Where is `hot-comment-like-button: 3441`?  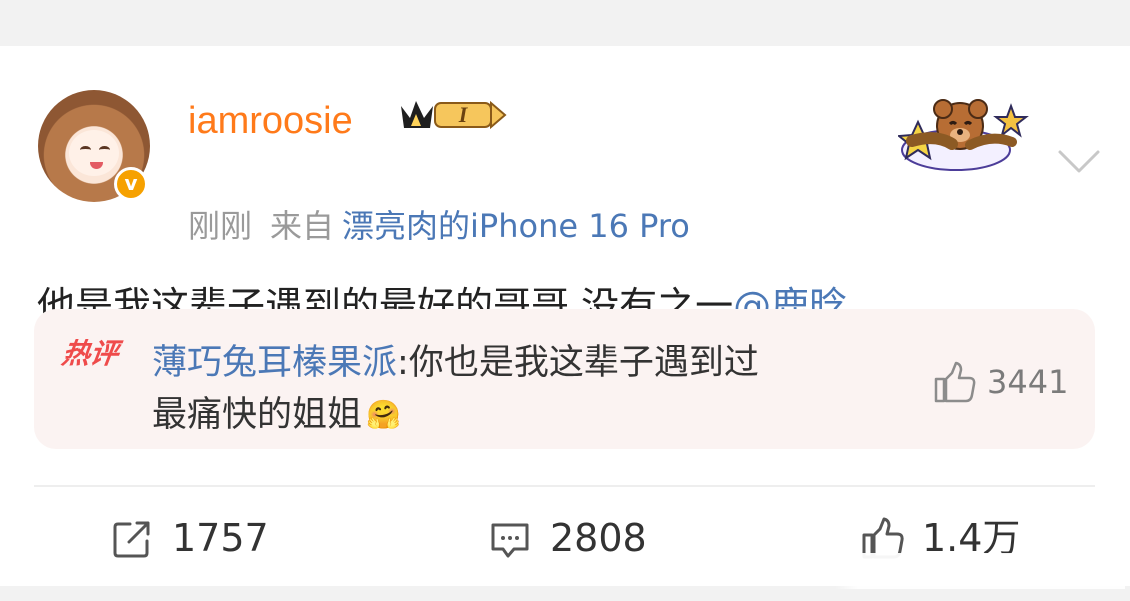 hot-comment-like-button: 3441 is located at coordinates (1007, 383).